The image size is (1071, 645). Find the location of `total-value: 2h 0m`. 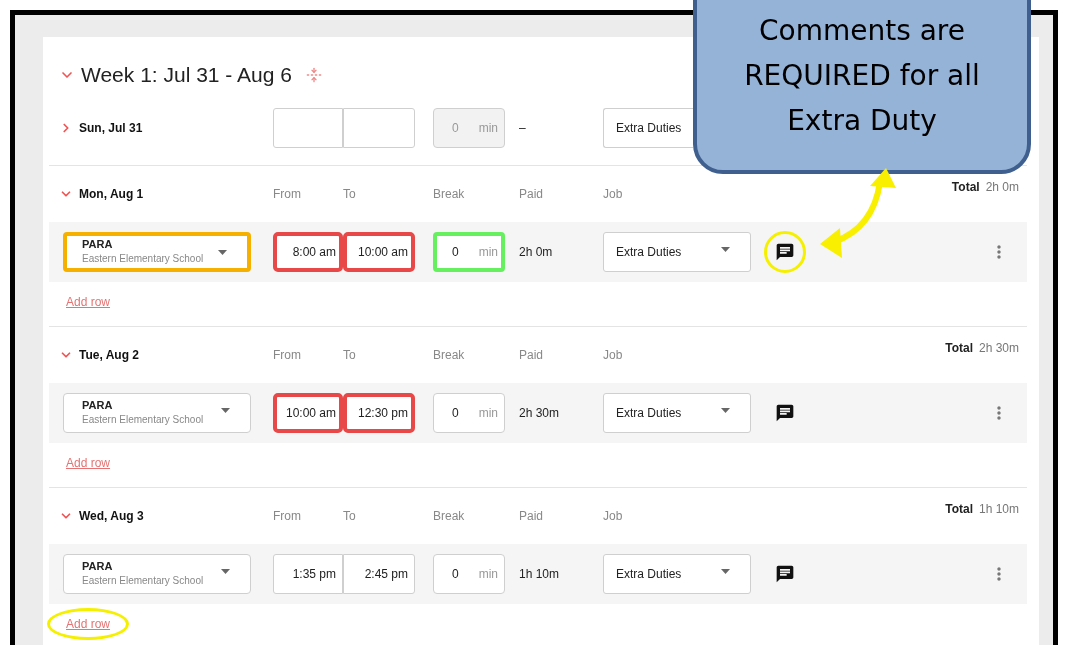

total-value: 2h 0m is located at coordinates (1002, 187).